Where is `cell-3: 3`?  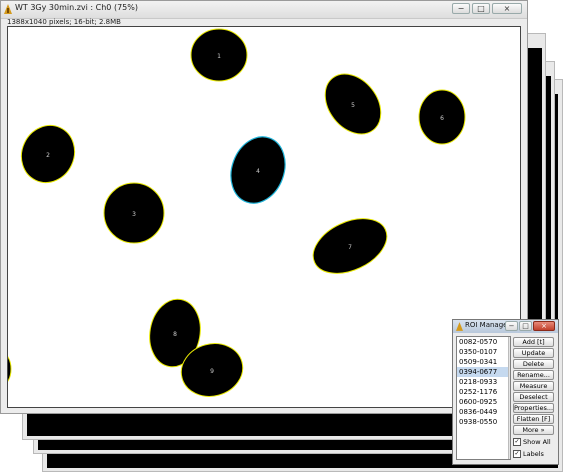
cell-3: 3 is located at coordinates (134, 213).